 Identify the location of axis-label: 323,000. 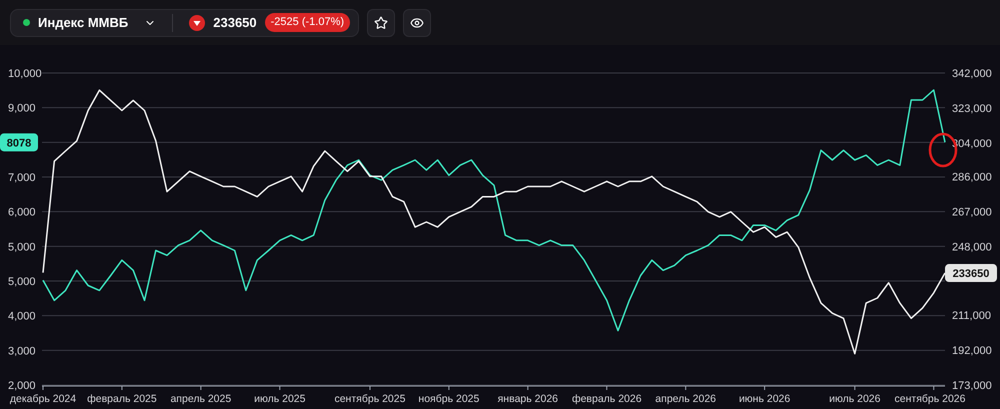
(972, 109).